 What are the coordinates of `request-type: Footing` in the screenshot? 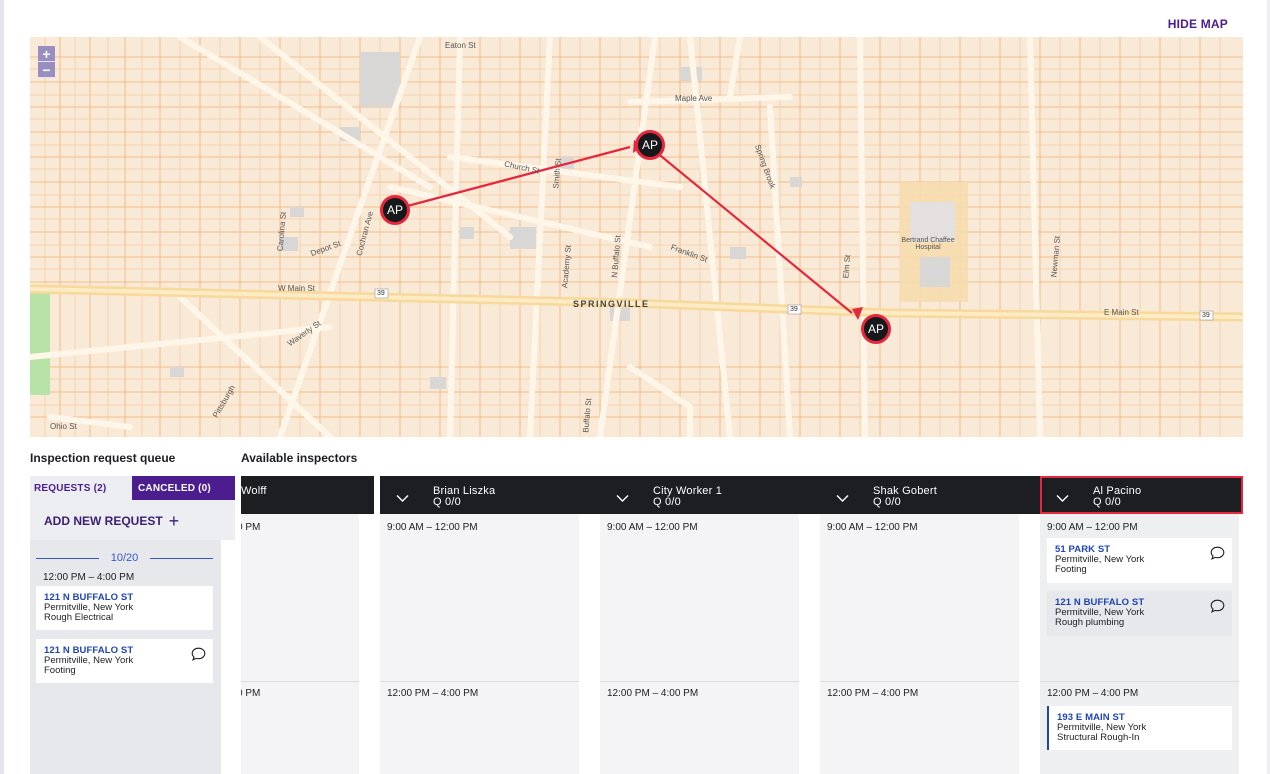 It's located at (60, 670).